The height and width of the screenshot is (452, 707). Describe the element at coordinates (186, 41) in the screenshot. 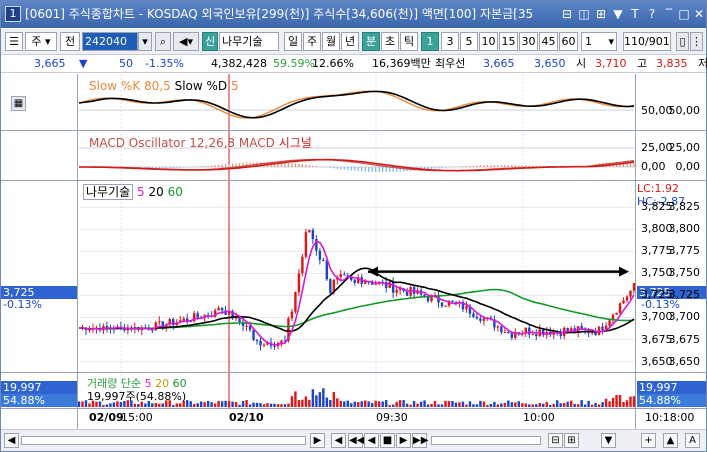

I see `sound-icon: ◀▾` at that location.